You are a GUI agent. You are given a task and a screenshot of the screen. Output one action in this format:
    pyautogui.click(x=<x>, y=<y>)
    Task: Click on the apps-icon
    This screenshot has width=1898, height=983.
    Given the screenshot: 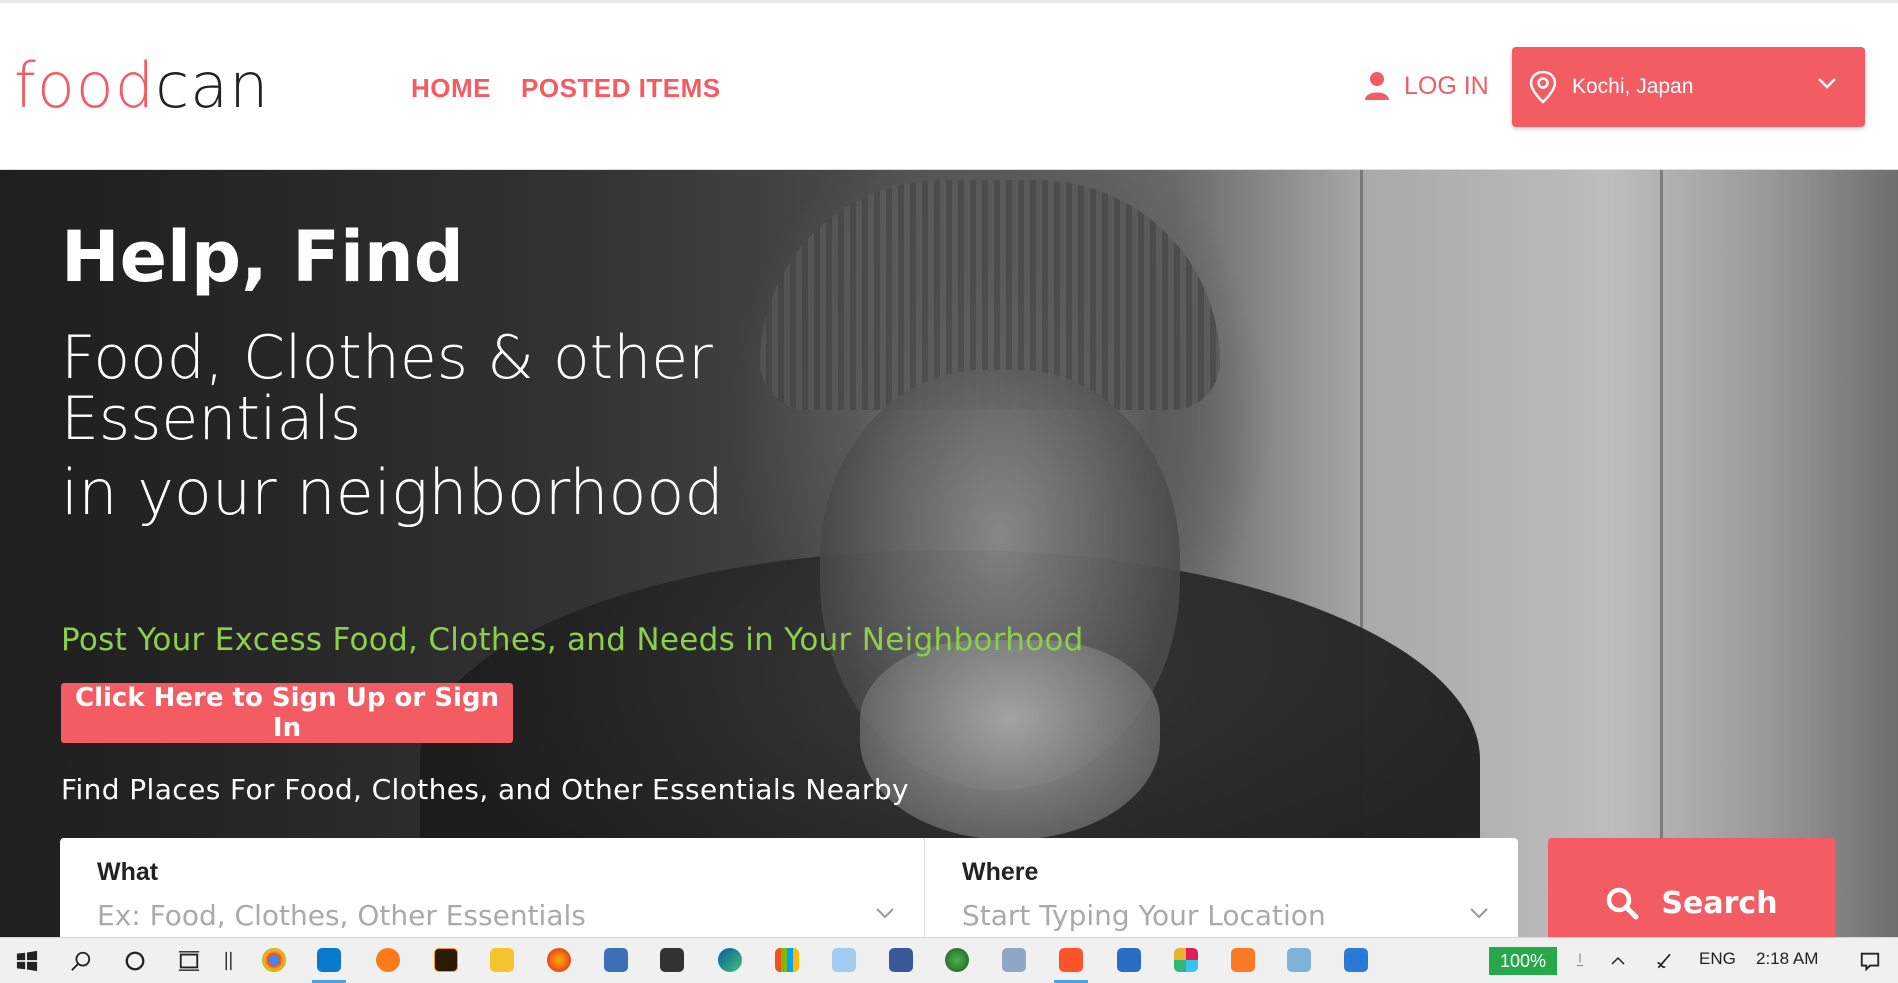 What is the action you would take?
    pyautogui.click(x=787, y=960)
    